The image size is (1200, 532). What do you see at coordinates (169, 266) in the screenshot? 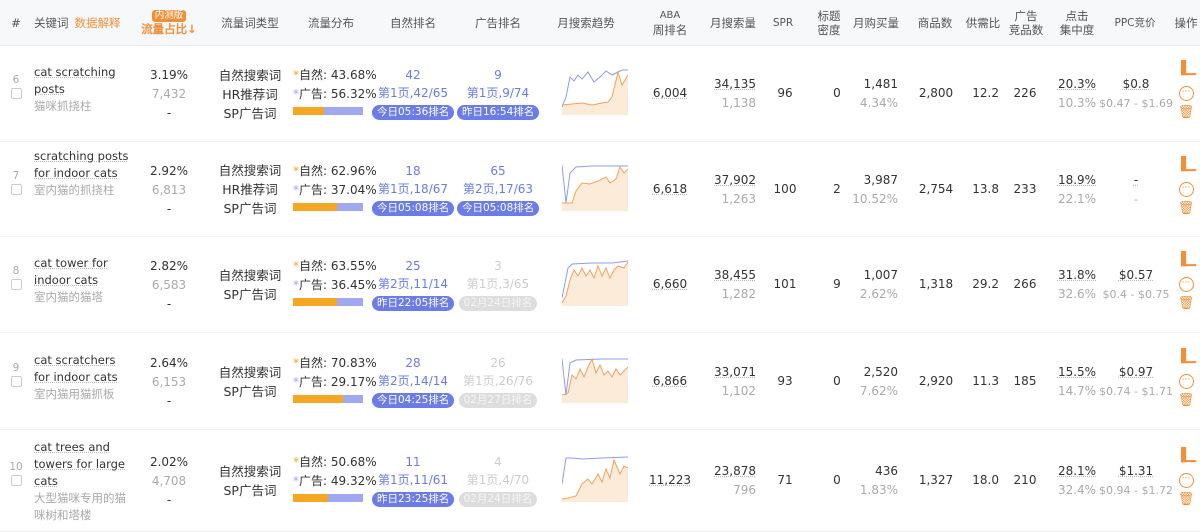
I see `traffic-share: 2.82%` at bounding box center [169, 266].